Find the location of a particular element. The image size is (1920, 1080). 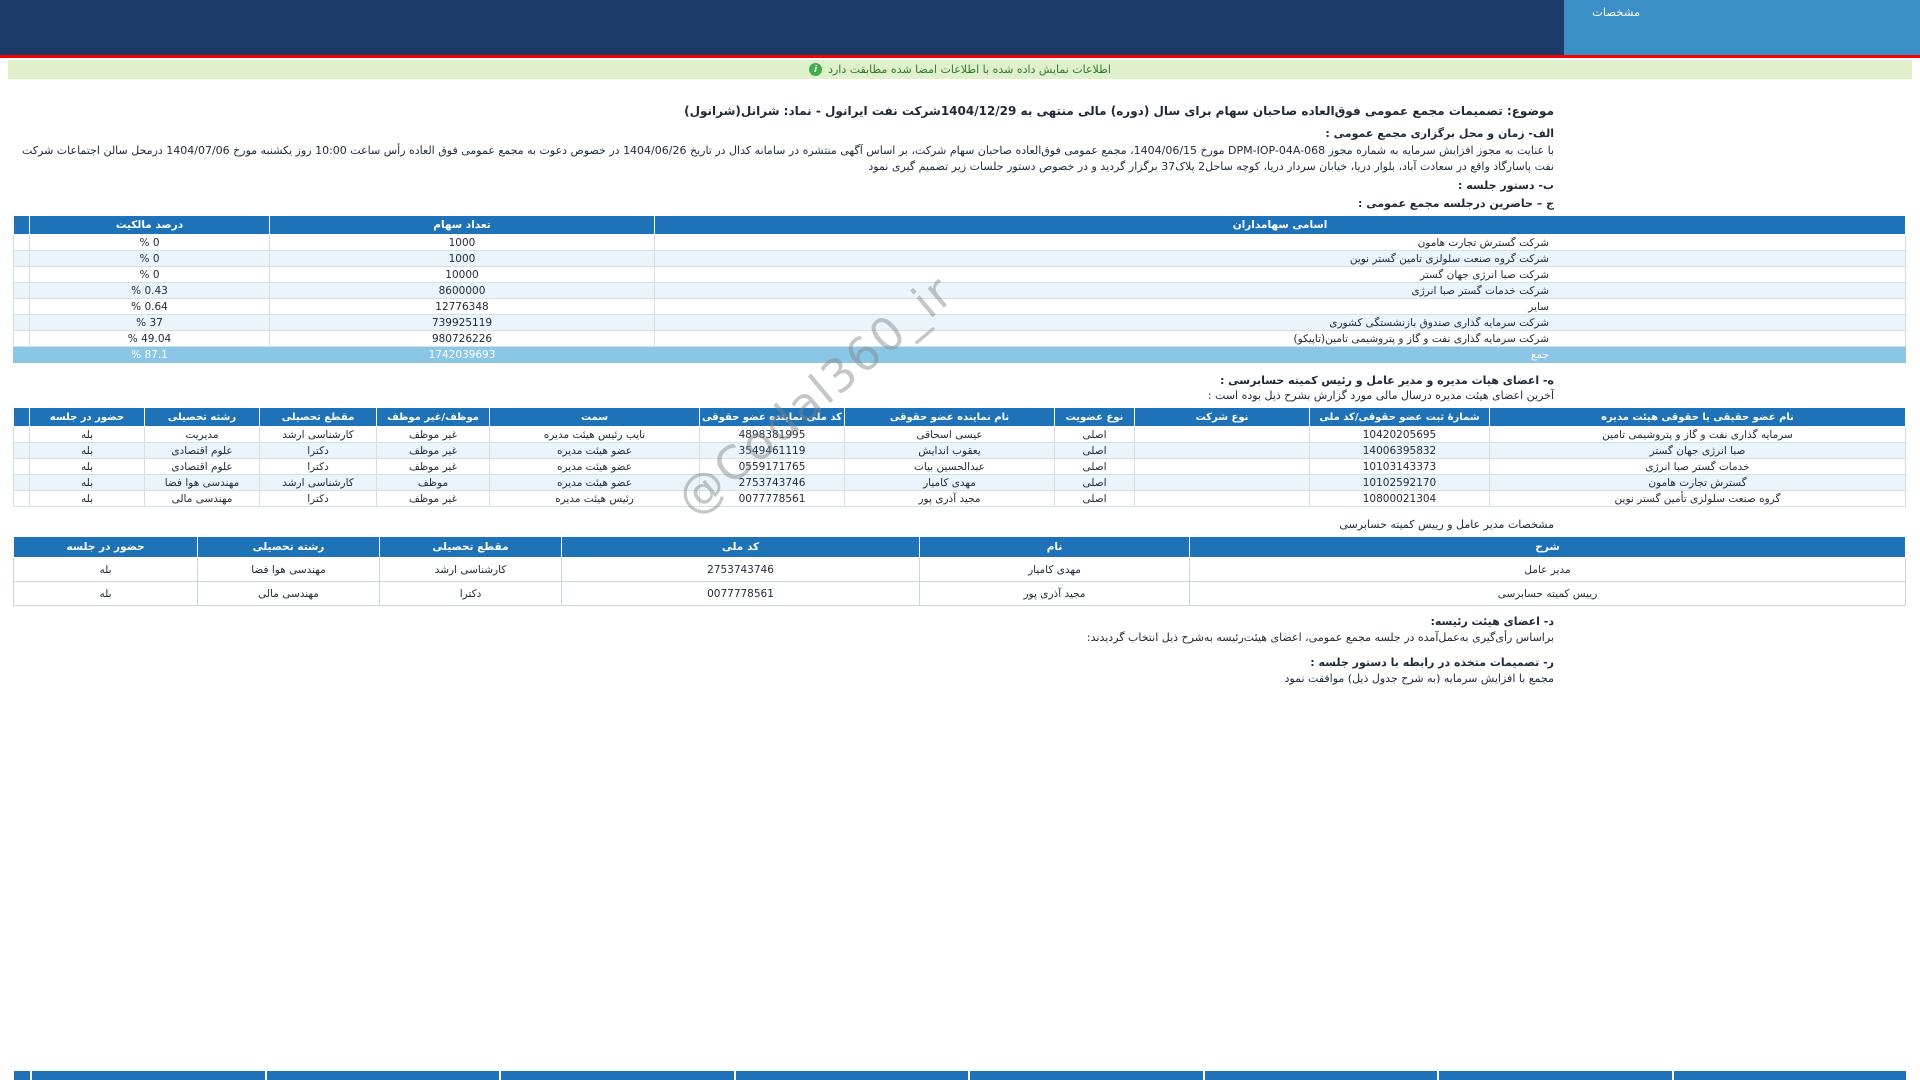

name: مهدی کامیار is located at coordinates (1054, 569).